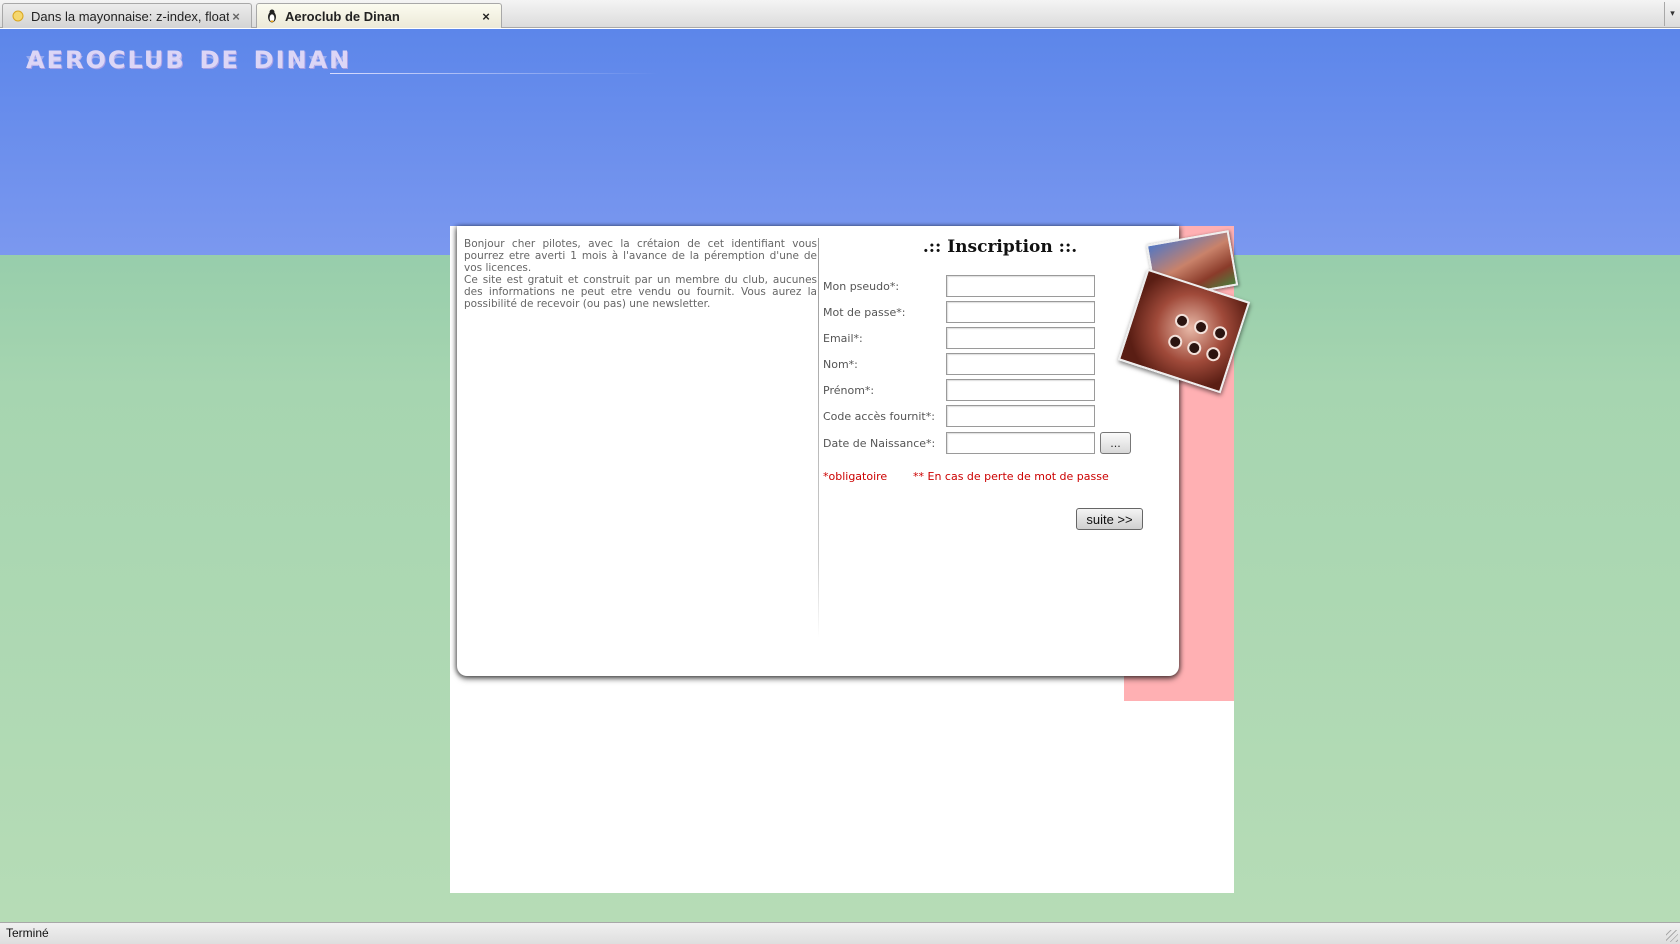 The height and width of the screenshot is (944, 1680). Describe the element at coordinates (861, 286) in the screenshot. I see `label-pseudo: Mon pseudo*:` at that location.